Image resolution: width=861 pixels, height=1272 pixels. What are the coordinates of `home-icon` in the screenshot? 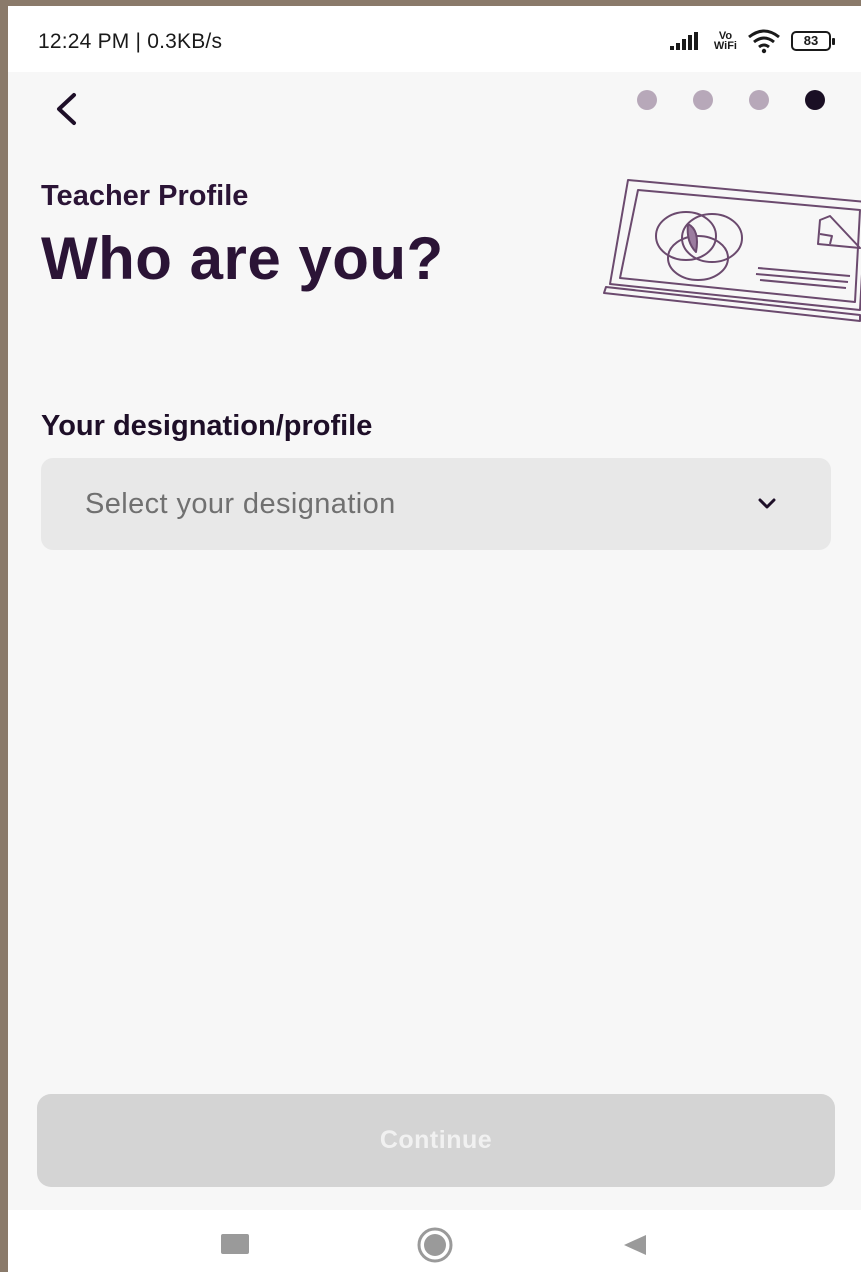 It's located at (435, 1245).